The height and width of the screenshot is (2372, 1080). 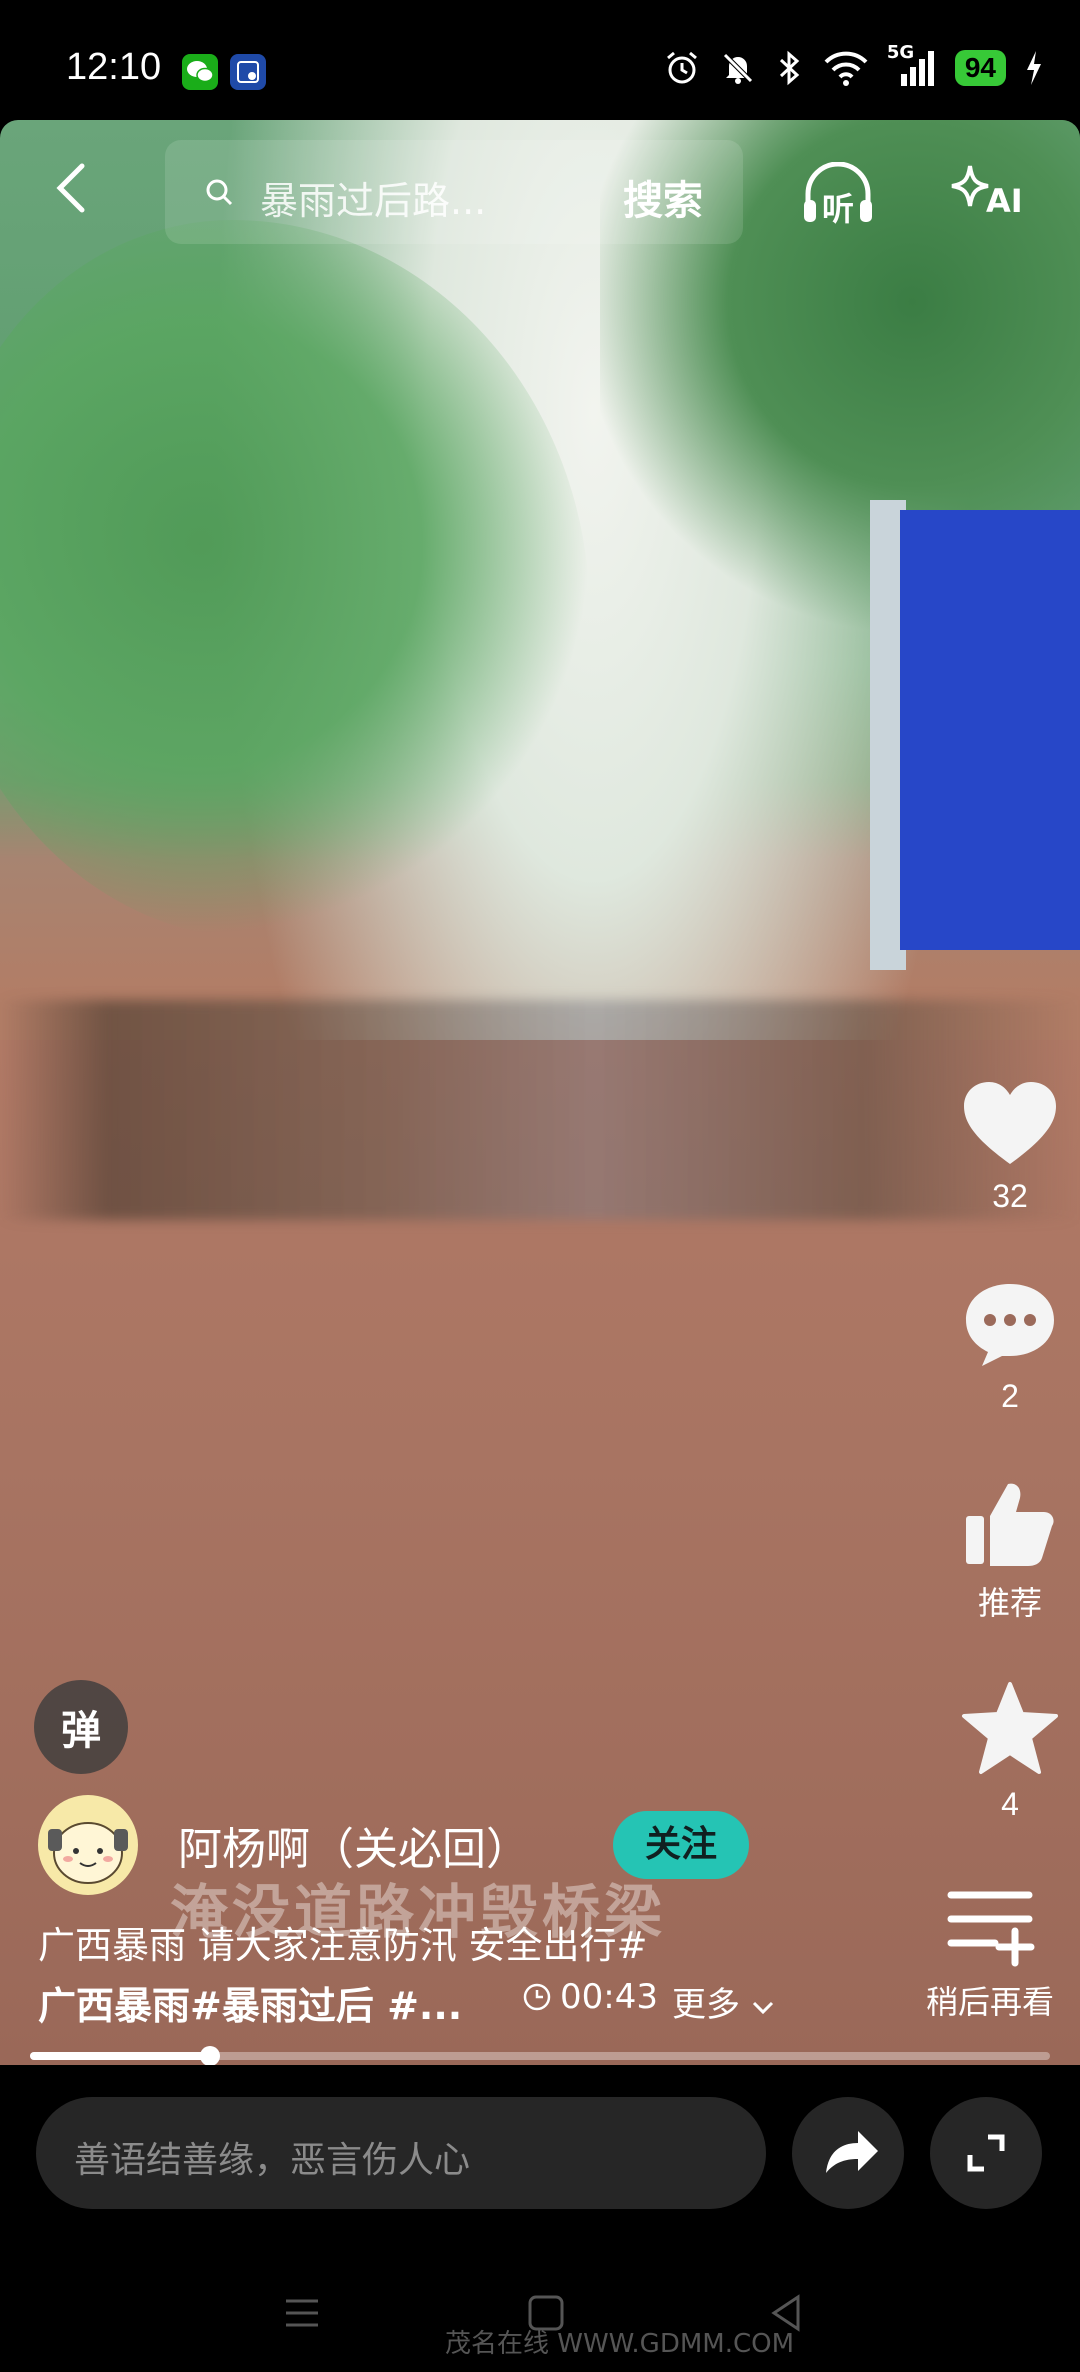 I want to click on signal-icon, so click(x=917, y=68).